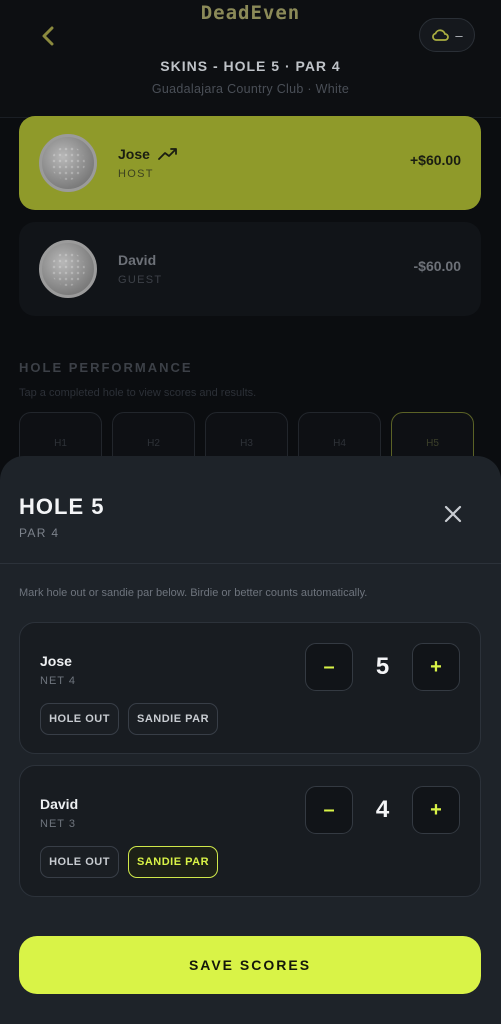  I want to click on weather-pill: –, so click(447, 35).